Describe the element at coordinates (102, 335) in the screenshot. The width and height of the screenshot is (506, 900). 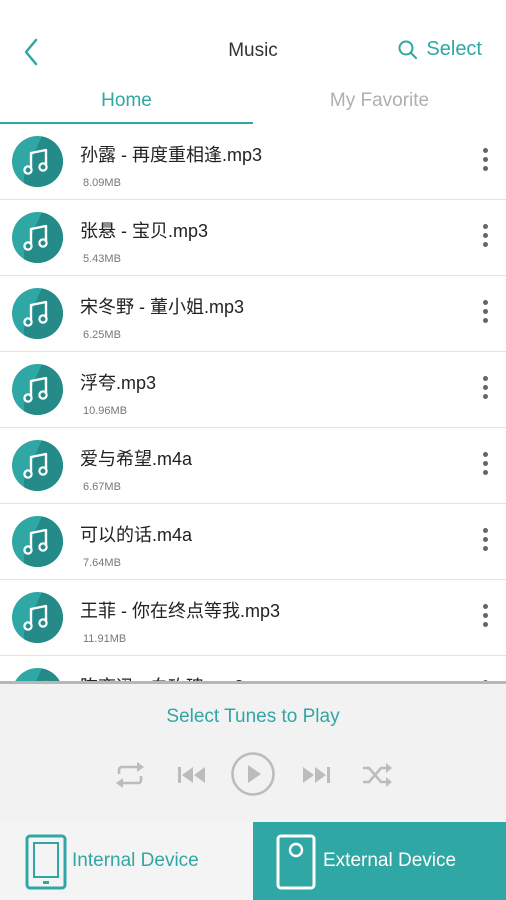
I see `track-size: 6.25MB` at that location.